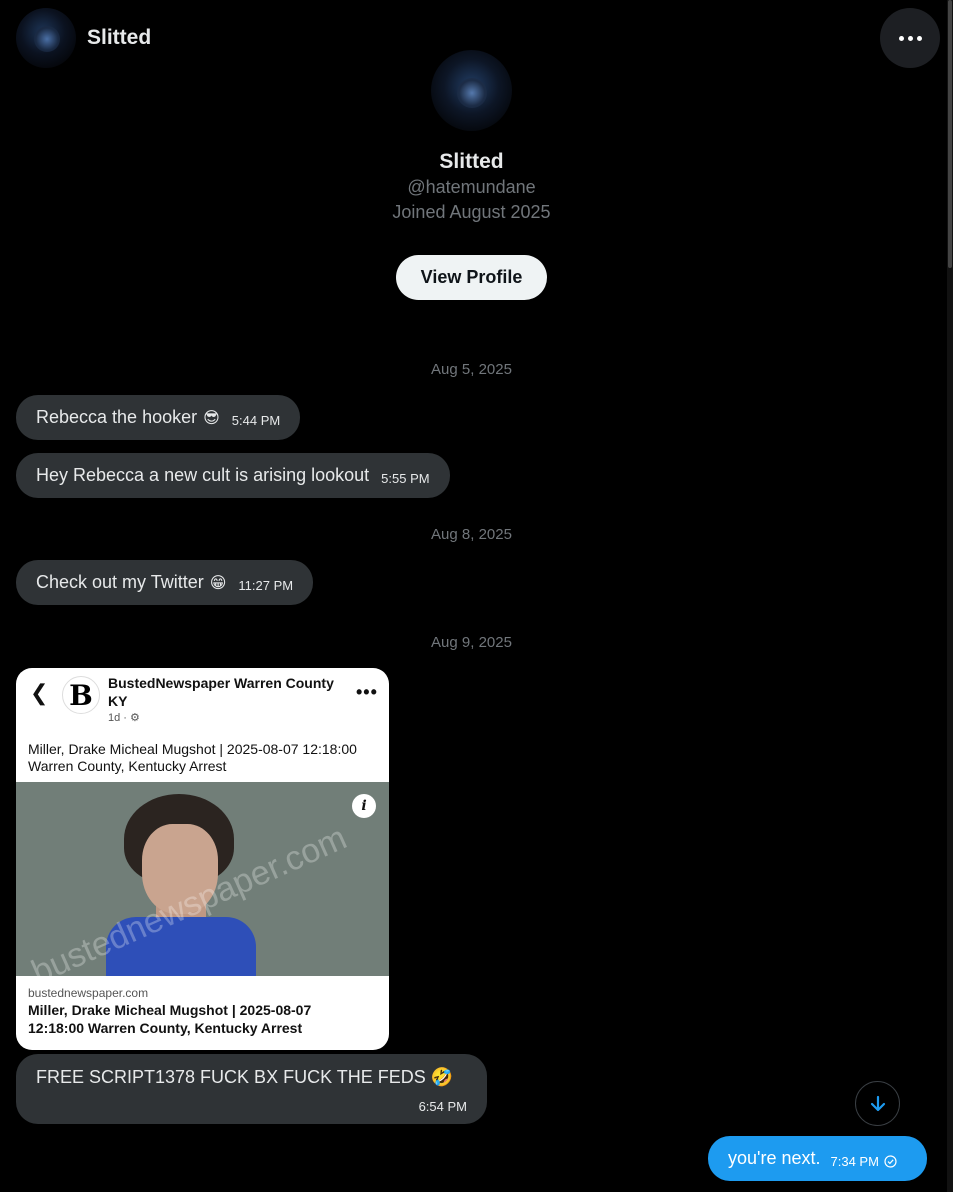 Image resolution: width=953 pixels, height=1192 pixels. I want to click on scroll-to-bottom-button, so click(877, 1103).